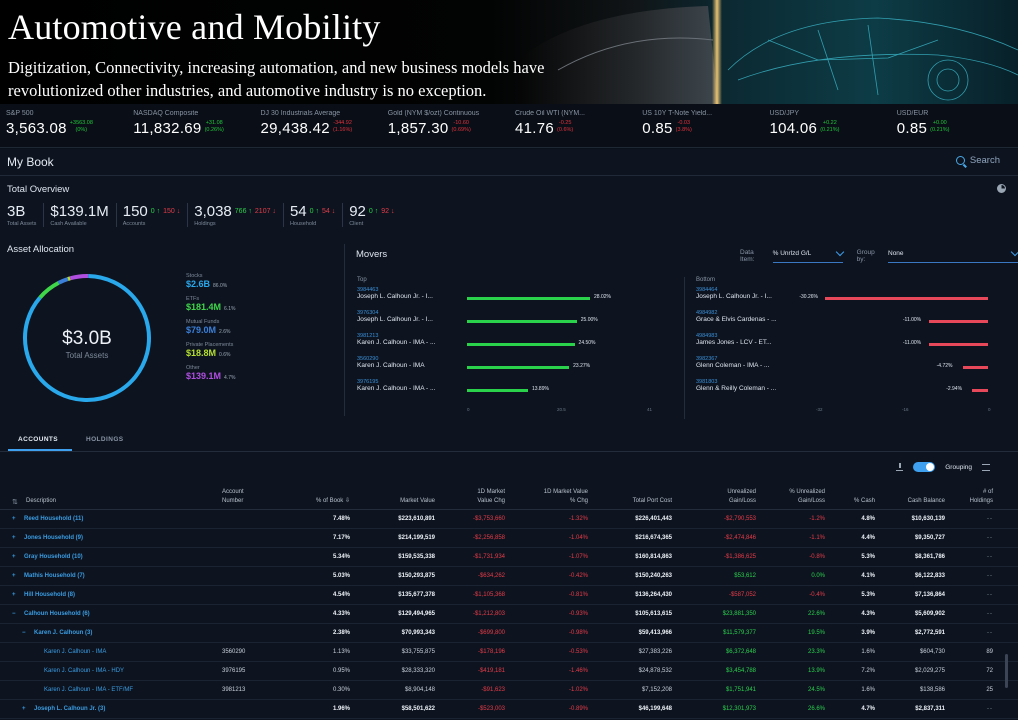  I want to click on ticker-item: NASDAQ Composite 11,832.69 +31.08 (0.26%), so click(190, 125).